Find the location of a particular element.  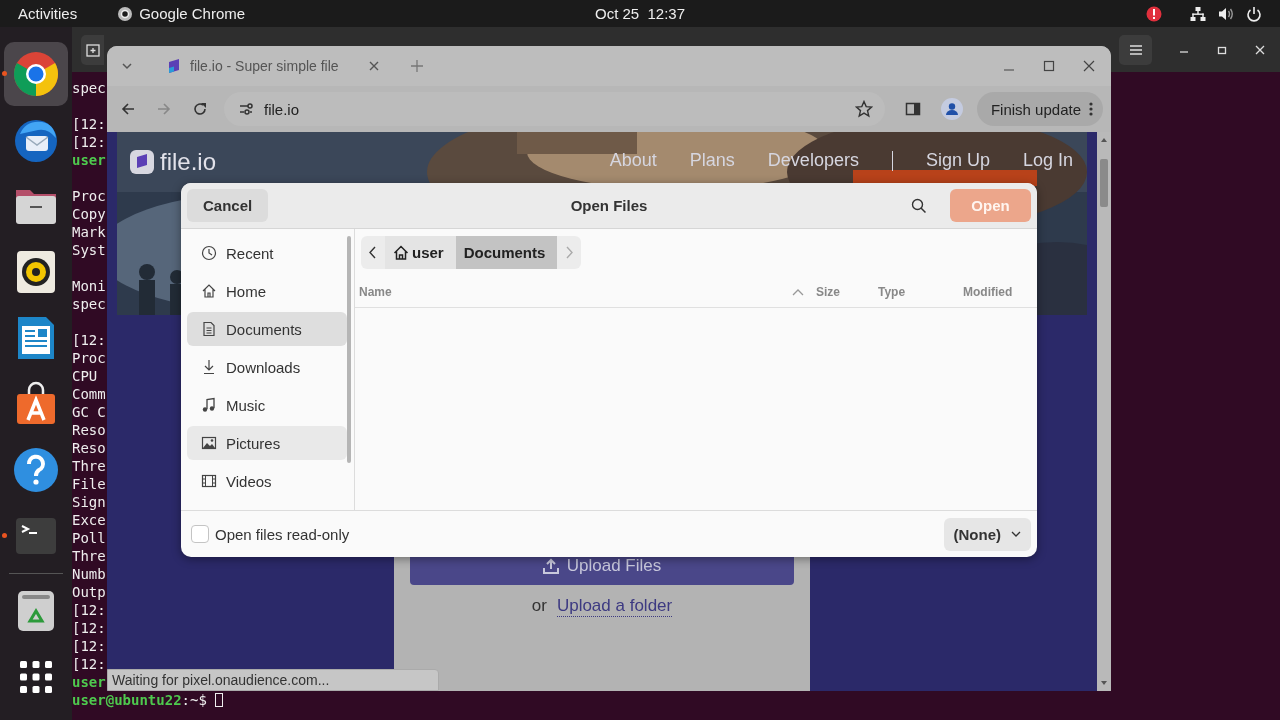

music-note-icon is located at coordinates (209, 405).